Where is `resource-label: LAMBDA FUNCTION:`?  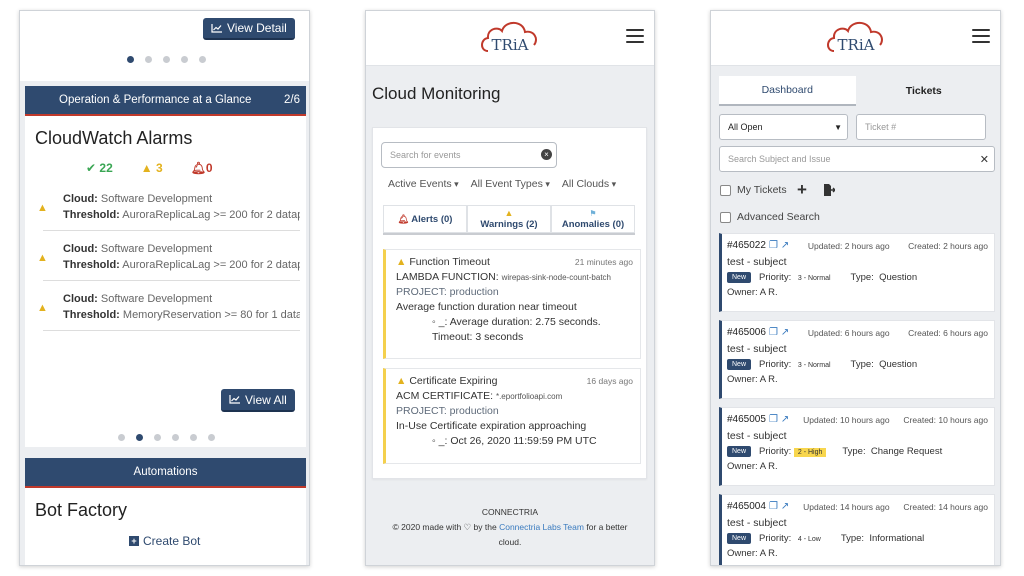 resource-label: LAMBDA FUNCTION: is located at coordinates (447, 277).